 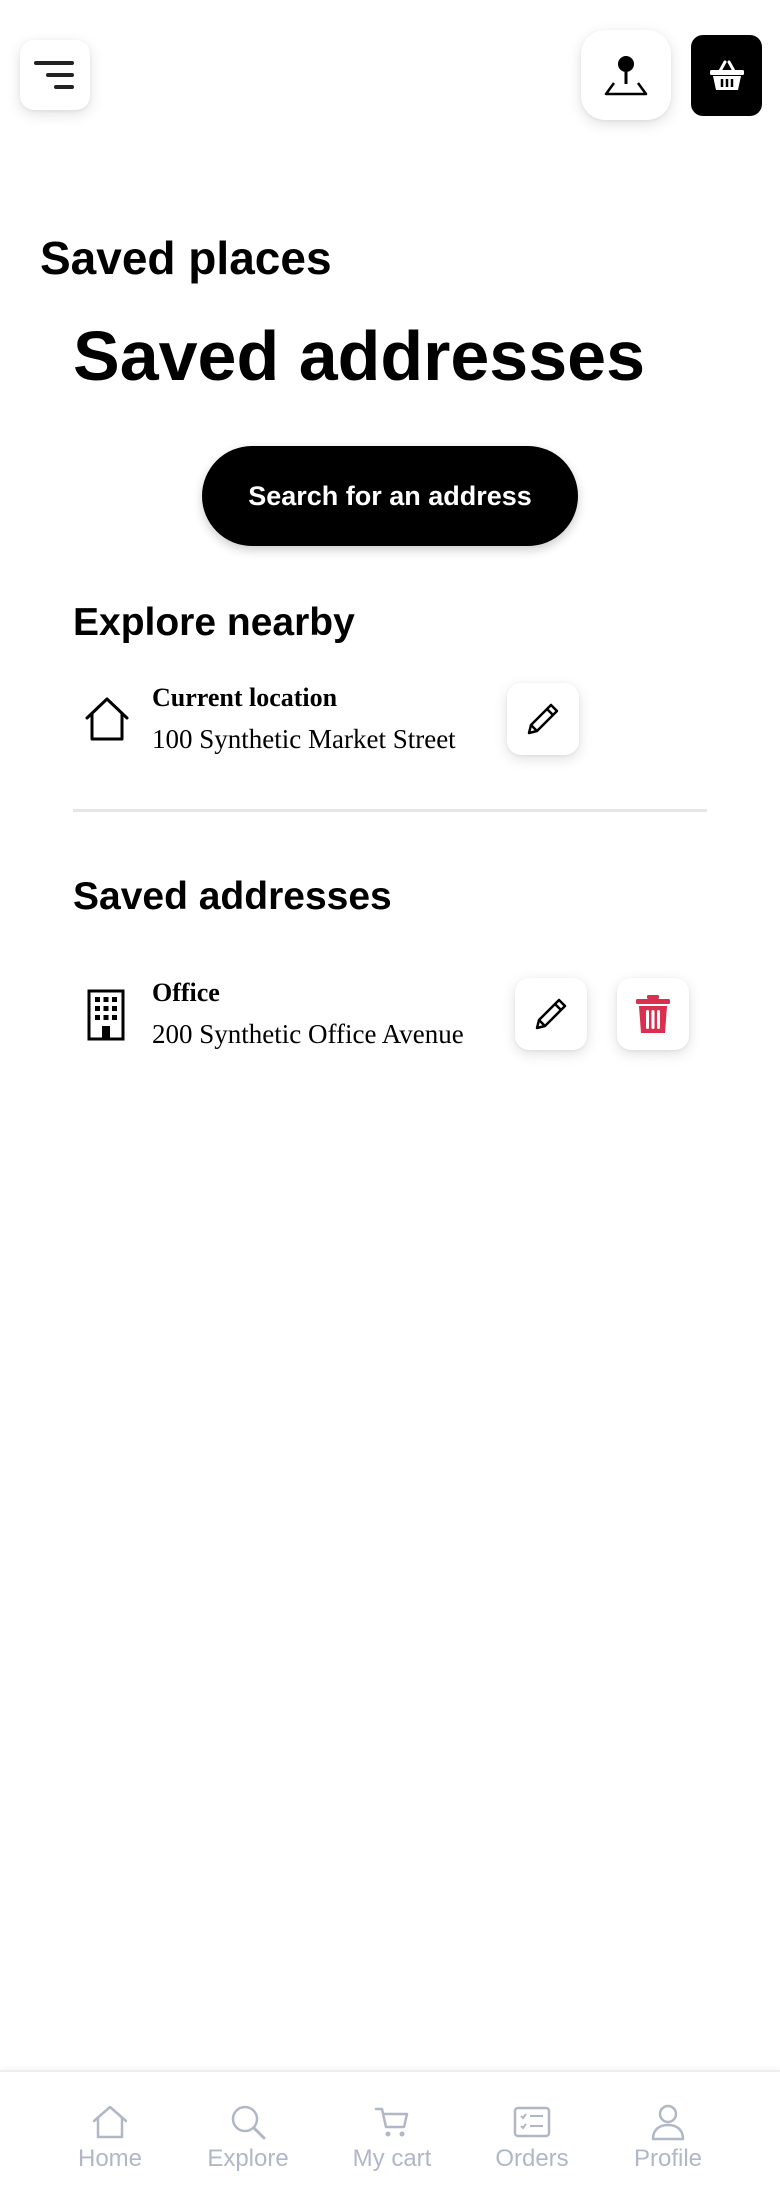 I want to click on menu-button, so click(x=55, y=75).